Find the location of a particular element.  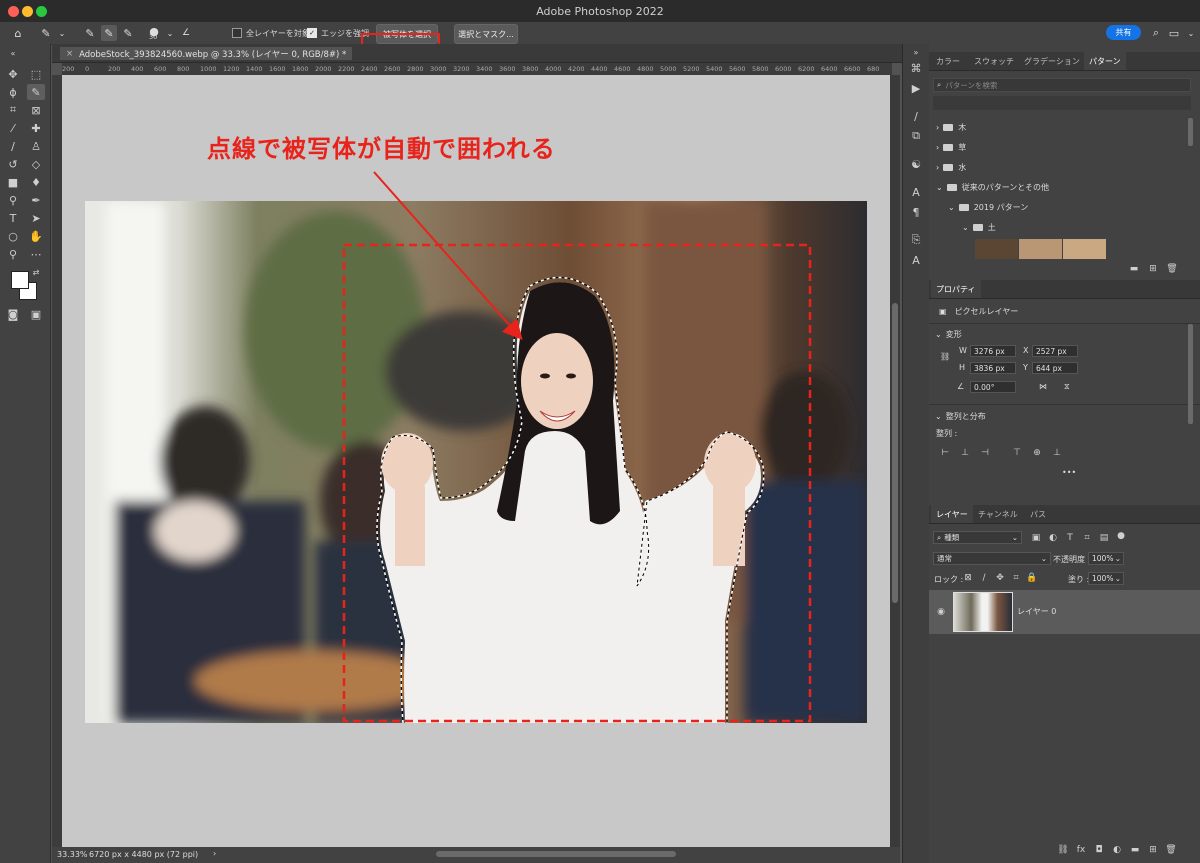

gradient-tool-icon: ■ is located at coordinates (13, 182).